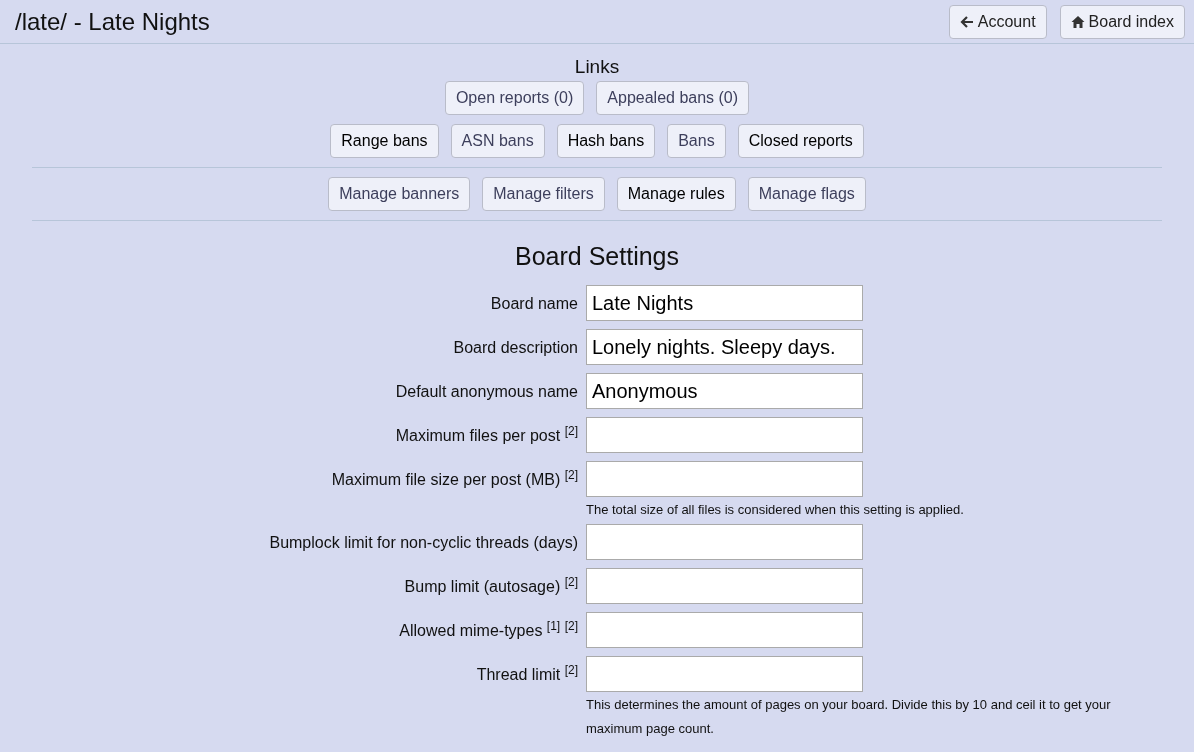 The height and width of the screenshot is (752, 1194). I want to click on field-label: Board name, so click(534, 303).